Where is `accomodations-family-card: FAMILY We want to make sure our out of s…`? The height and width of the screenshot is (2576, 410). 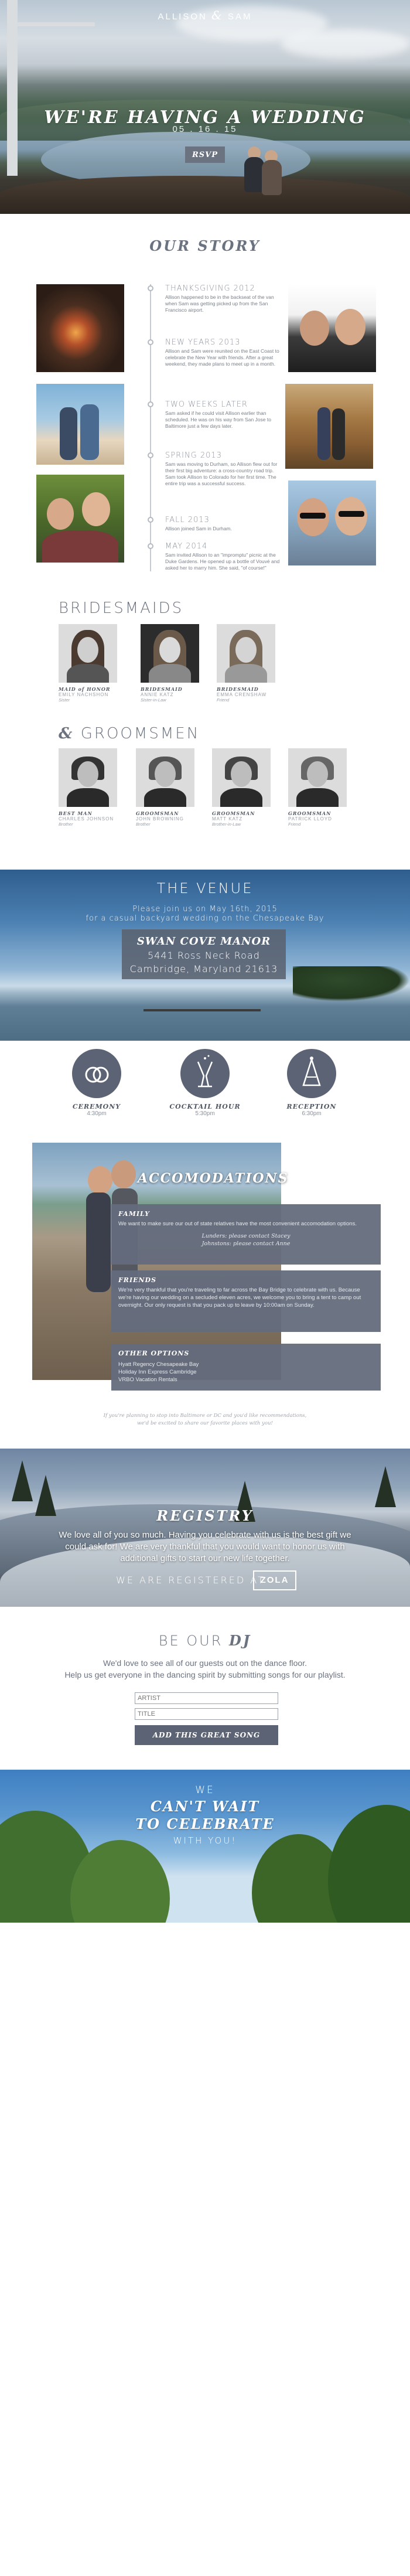 accomodations-family-card: FAMILY We want to make sure our out of s… is located at coordinates (246, 1234).